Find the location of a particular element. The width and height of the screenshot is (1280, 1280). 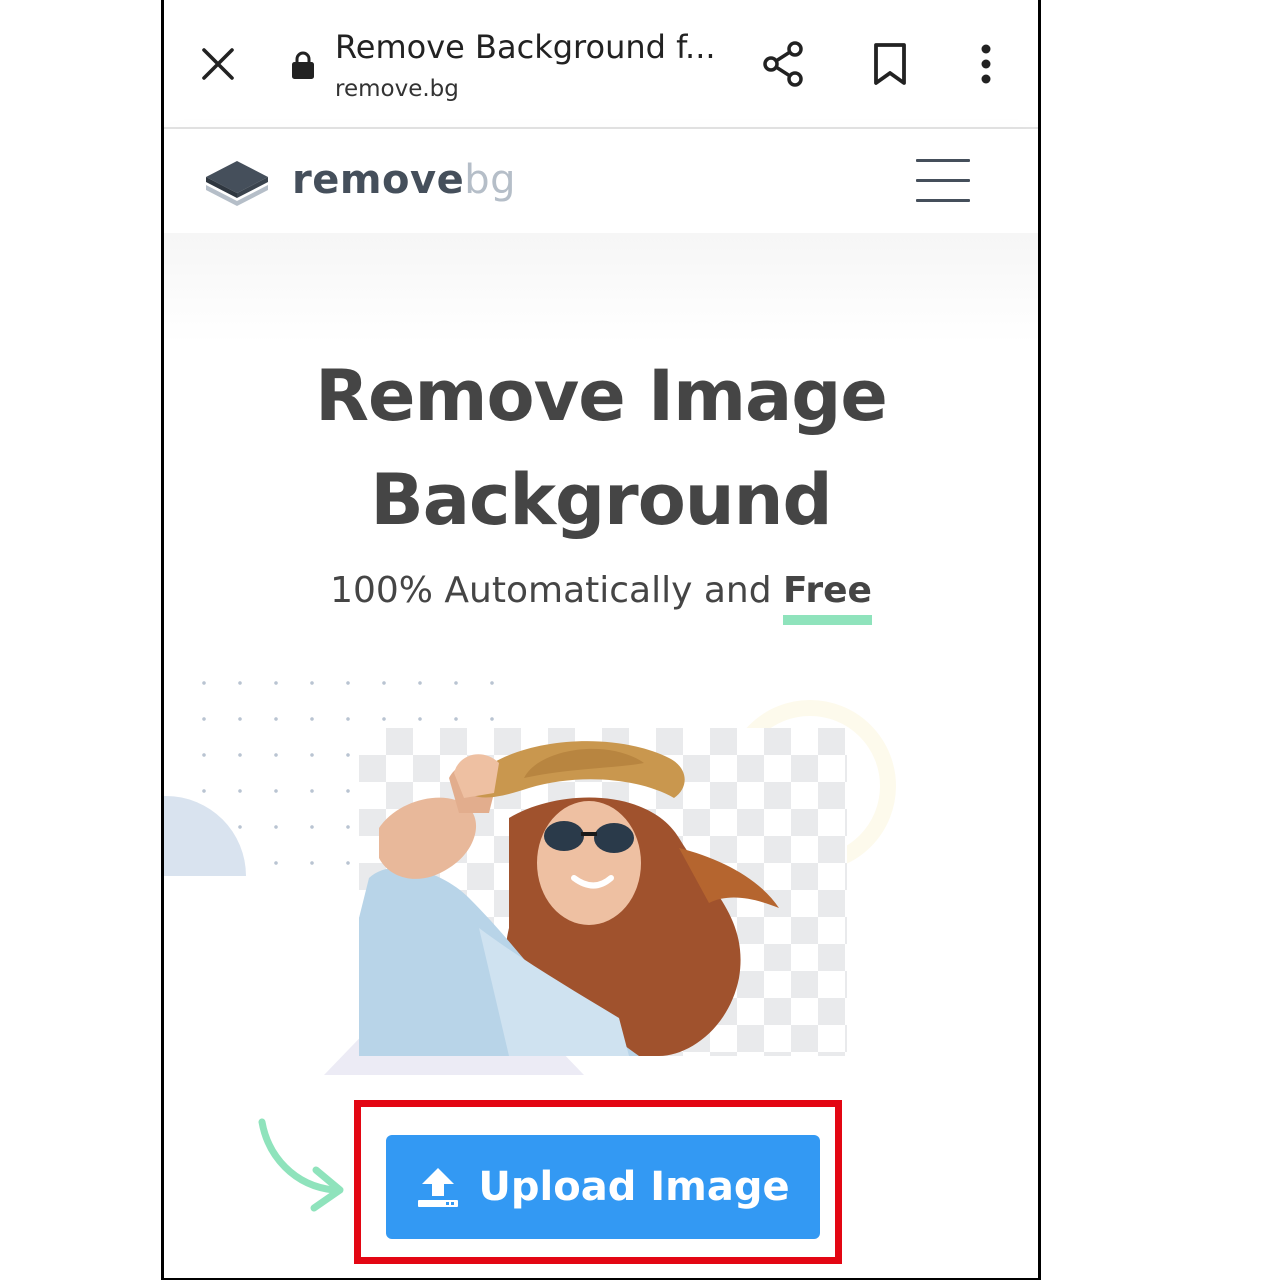

site-header: removebg is located at coordinates (601, 181).